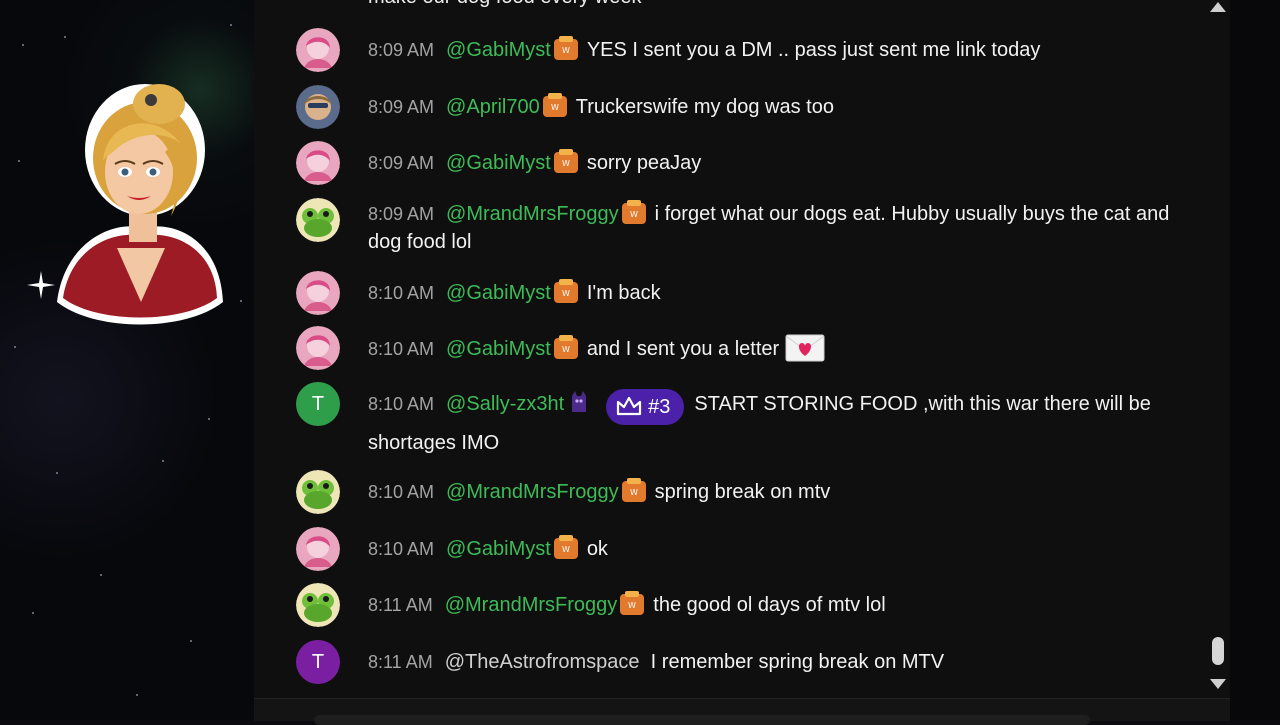 The image size is (1280, 725). I want to click on message-text: the good ol days of mtv lol, so click(769, 605).